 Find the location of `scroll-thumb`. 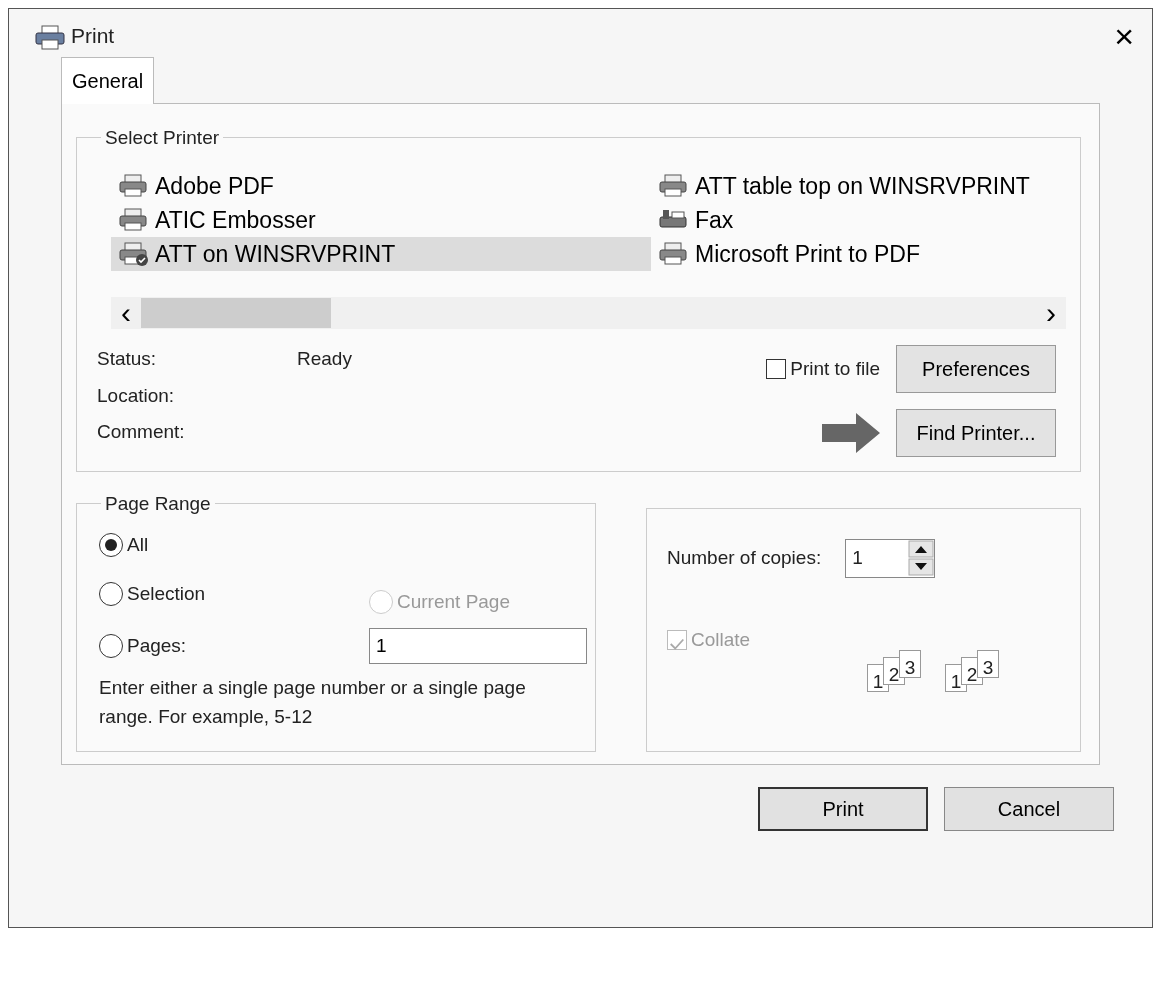

scroll-thumb is located at coordinates (236, 313).